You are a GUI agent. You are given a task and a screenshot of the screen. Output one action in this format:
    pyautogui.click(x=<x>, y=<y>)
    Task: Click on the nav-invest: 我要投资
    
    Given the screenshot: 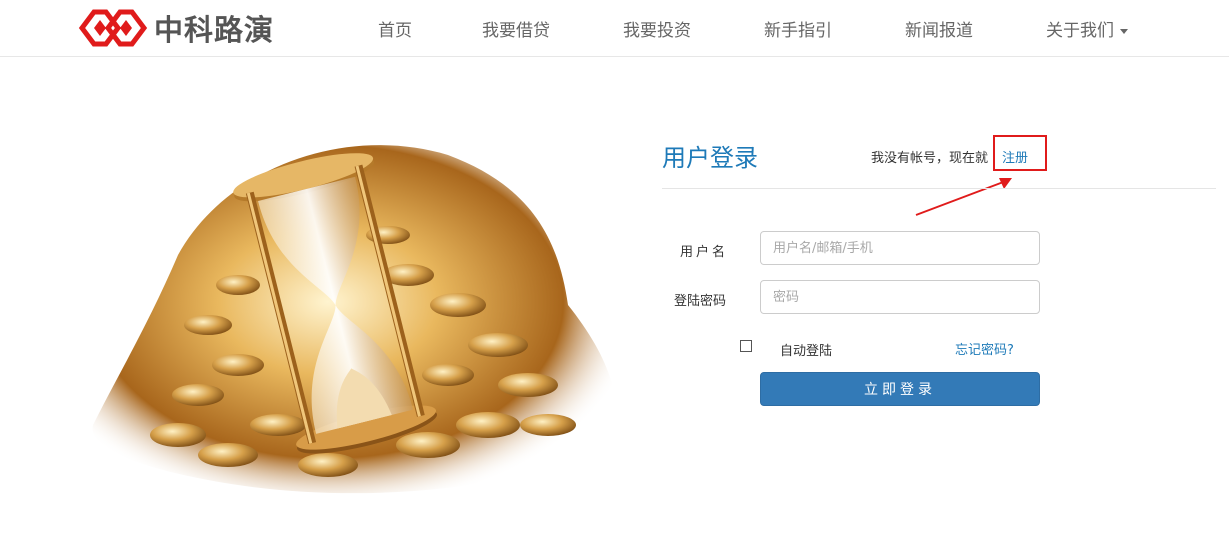 What is the action you would take?
    pyautogui.click(x=657, y=28)
    